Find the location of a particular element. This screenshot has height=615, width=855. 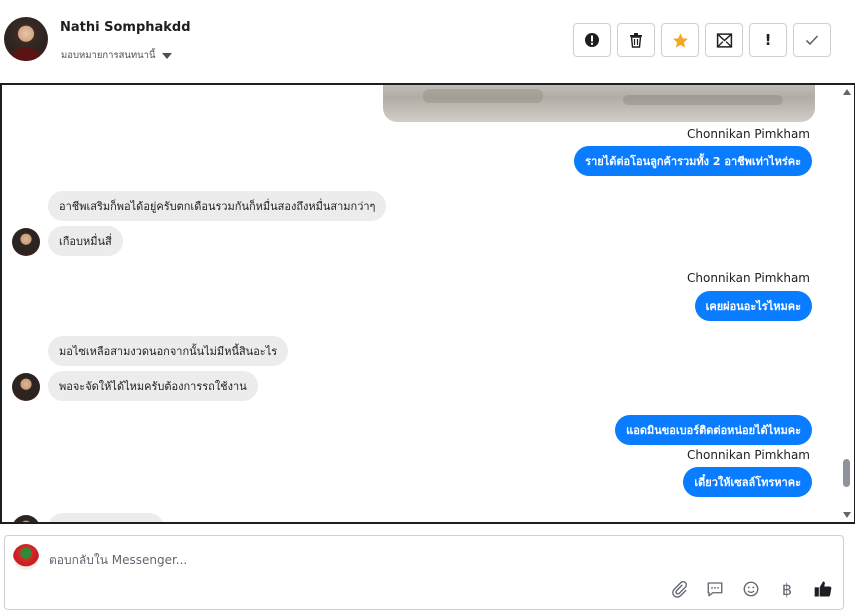

scrollbar-thumb is located at coordinates (846, 473).